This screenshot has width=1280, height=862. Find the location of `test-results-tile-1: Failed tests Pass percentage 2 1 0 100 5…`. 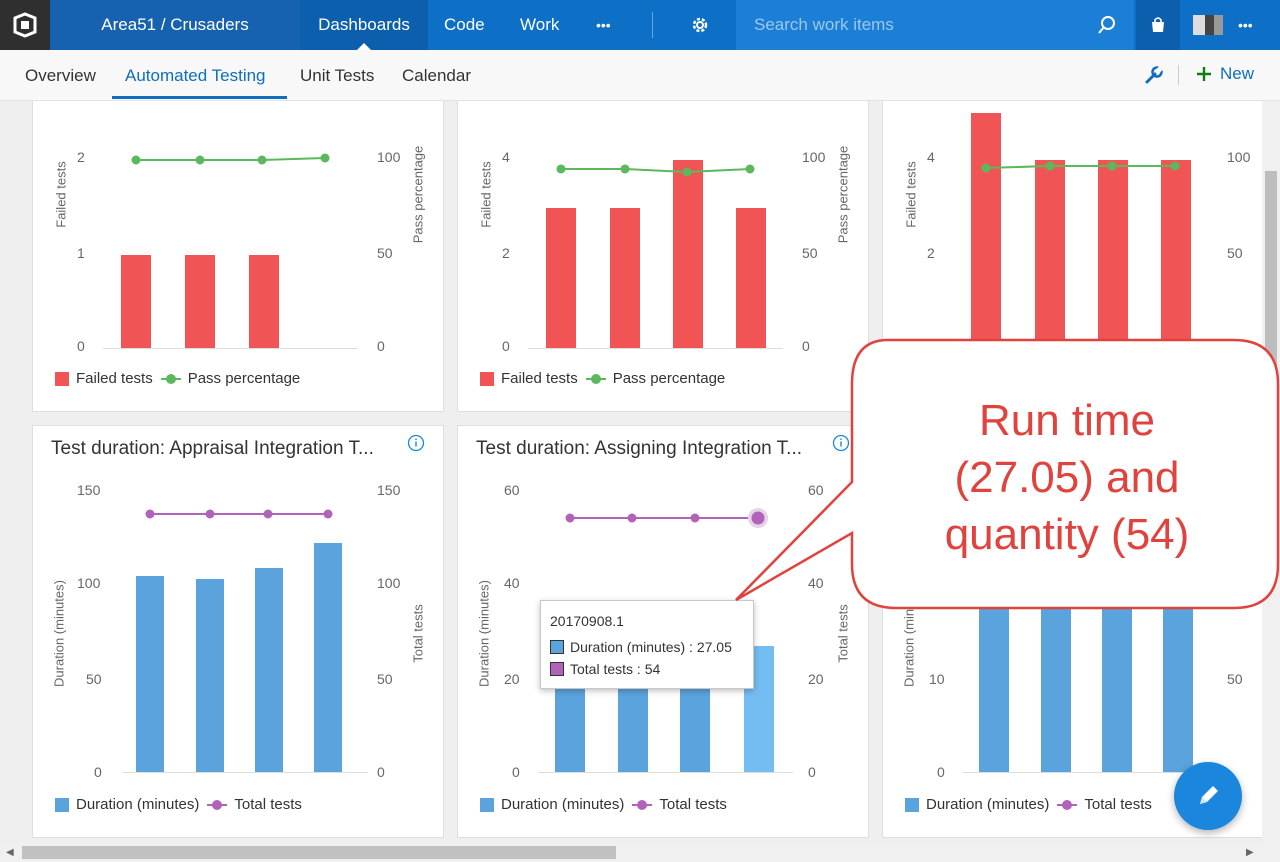

test-results-tile-1: Failed tests Pass percentage 2 1 0 100 5… is located at coordinates (238, 256).